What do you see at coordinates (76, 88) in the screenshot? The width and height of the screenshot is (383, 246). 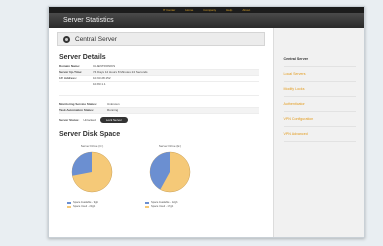 I see `row-label` at bounding box center [76, 88].